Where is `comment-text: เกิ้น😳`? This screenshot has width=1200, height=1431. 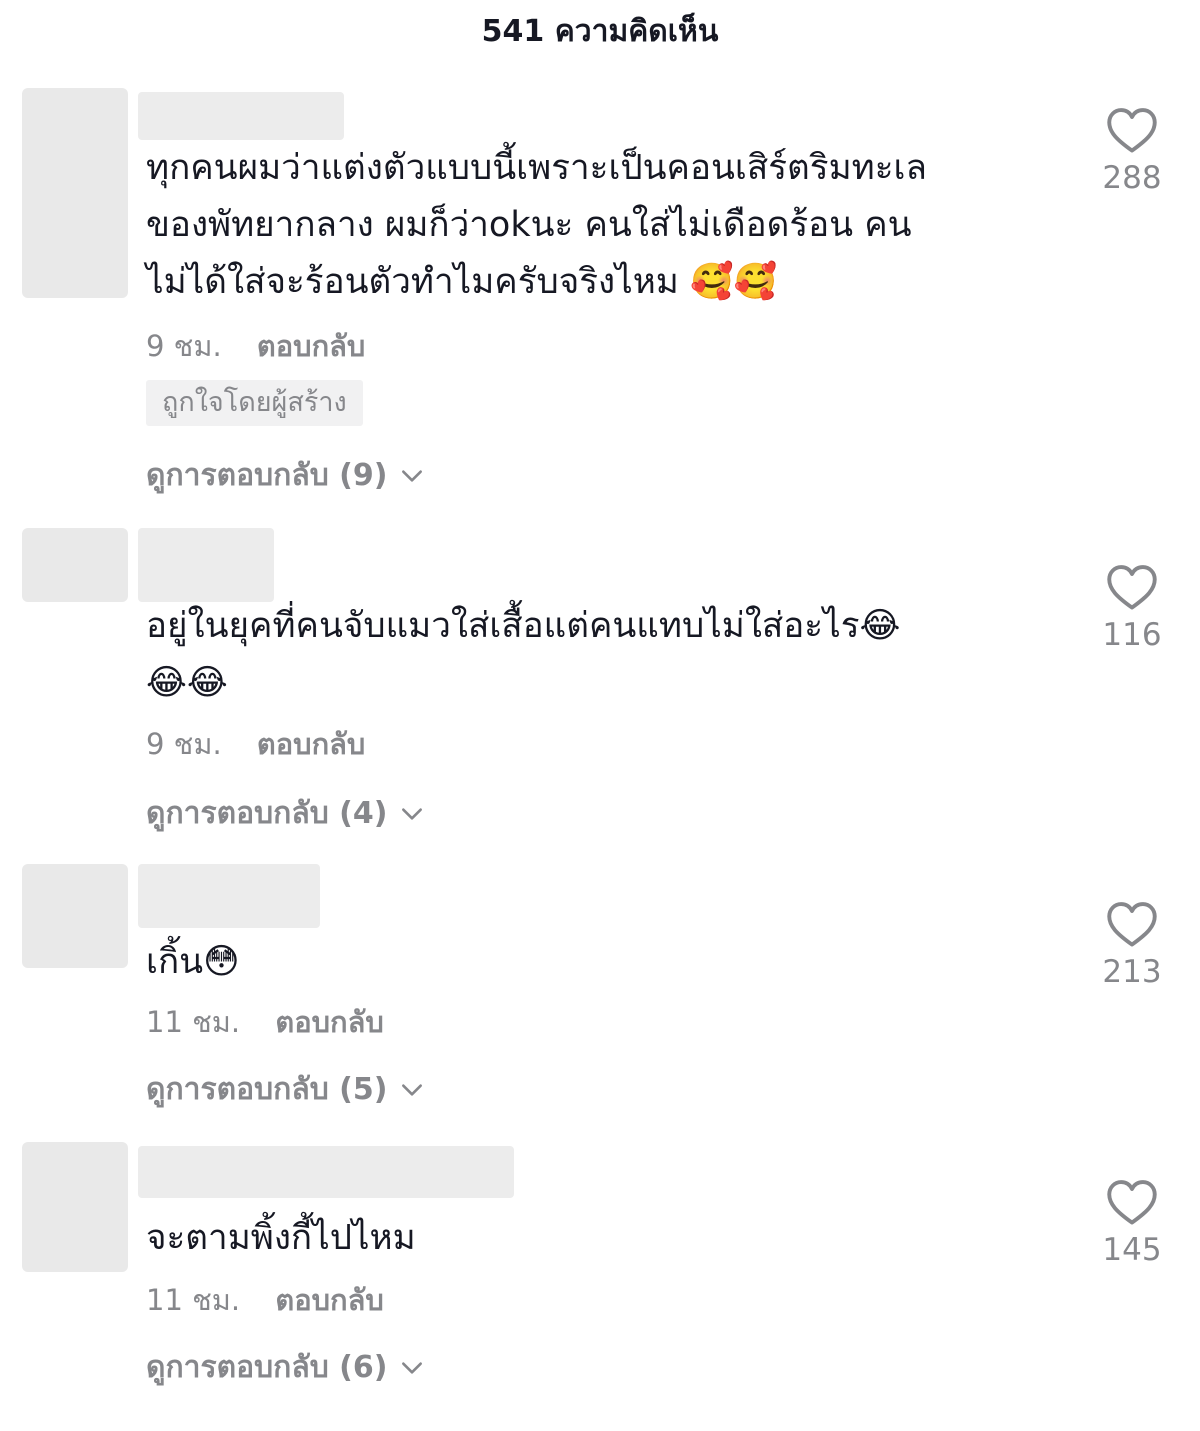 comment-text: เกิ้น😳 is located at coordinates (193, 962).